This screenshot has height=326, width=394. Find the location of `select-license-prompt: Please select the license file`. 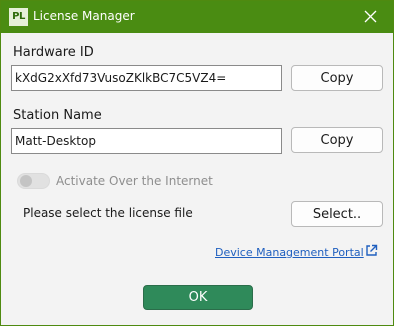

select-license-prompt: Please select the license file is located at coordinates (108, 213).